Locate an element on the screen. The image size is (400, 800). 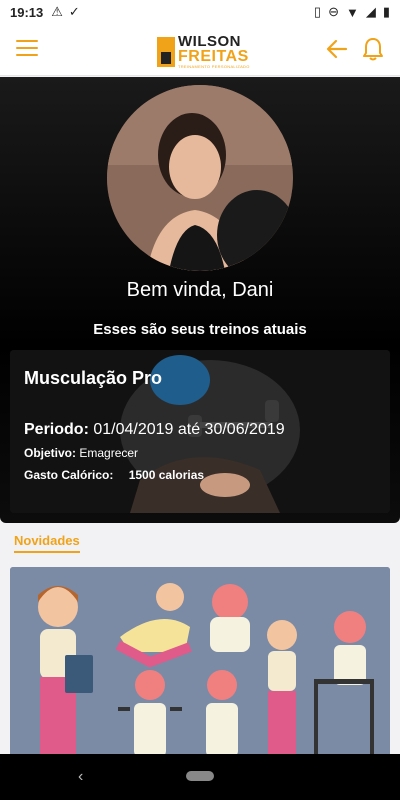
calories-value: 1500 calorias is located at coordinates (166, 475).